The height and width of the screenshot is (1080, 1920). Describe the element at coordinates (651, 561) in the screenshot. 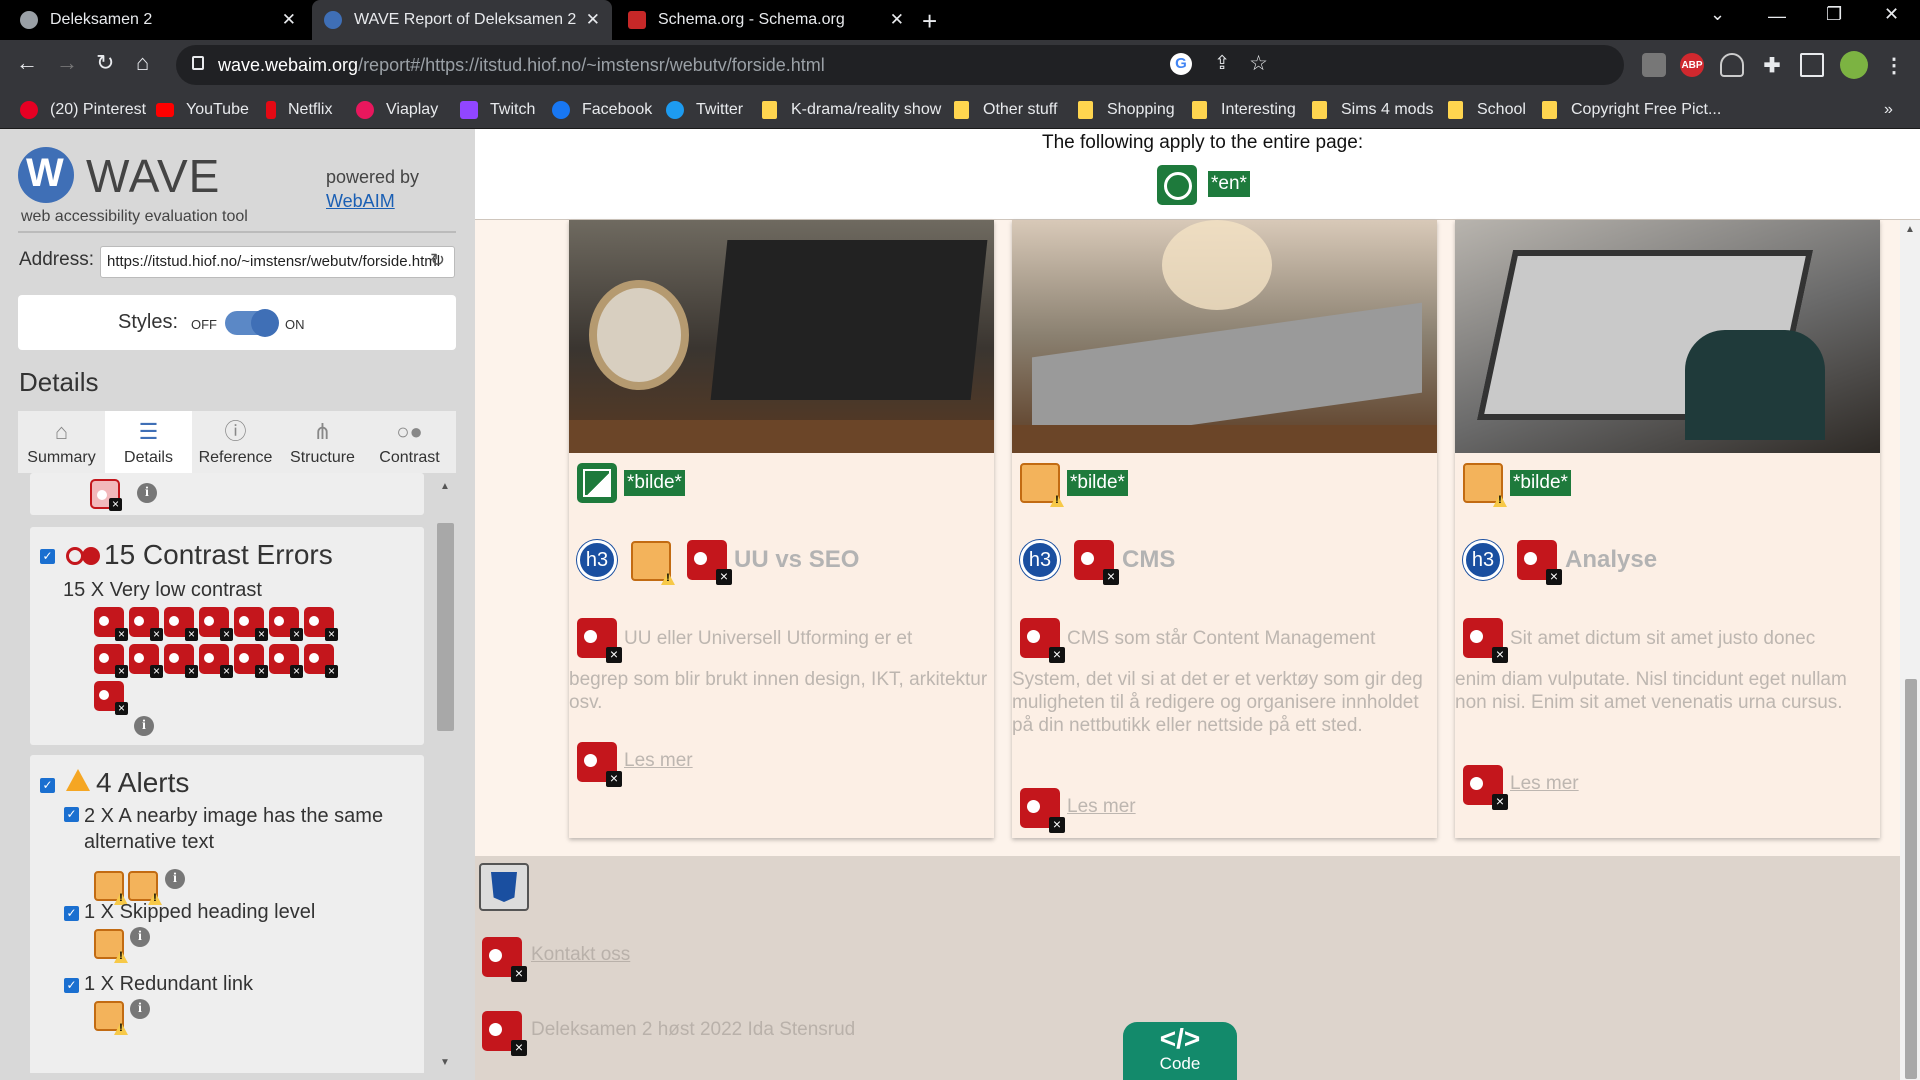

I see `skipped-heading-alert-icon` at that location.